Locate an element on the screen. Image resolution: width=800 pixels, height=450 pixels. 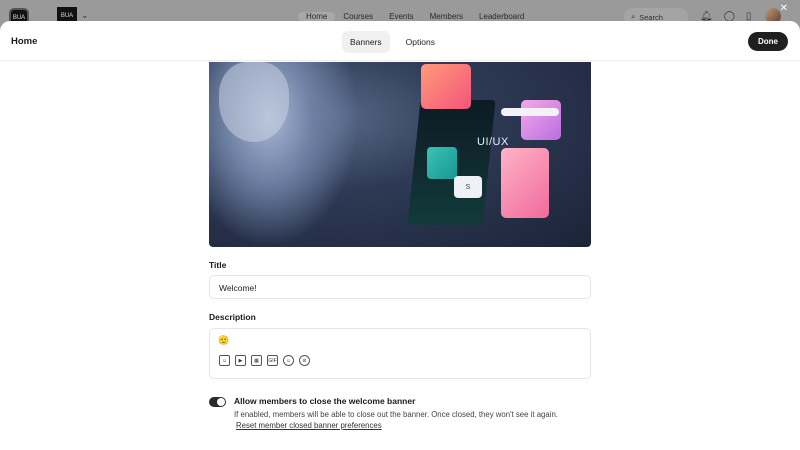
attachment-icon: ⊘ is located at coordinates (304, 360).